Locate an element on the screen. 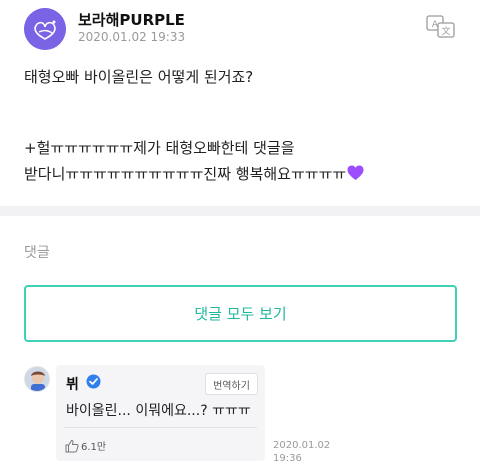 The image size is (480, 471). view-all-comments-button: 댓글 모두 보기 is located at coordinates (240, 313).